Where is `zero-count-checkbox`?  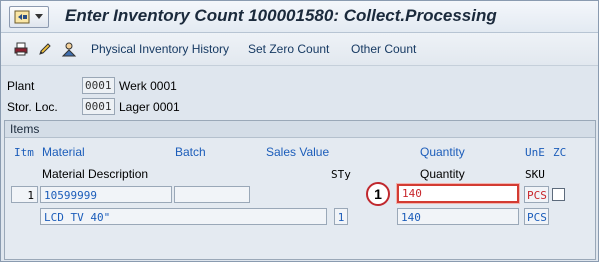
zero-count-checkbox is located at coordinates (558, 194).